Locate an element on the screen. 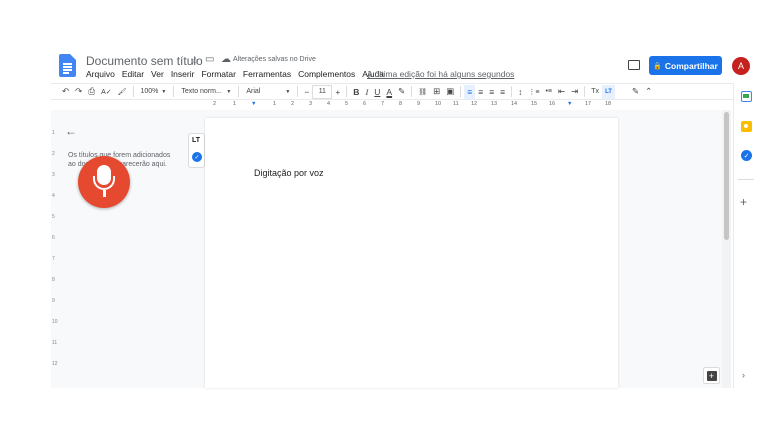 Image resolution: width=782 pixels, height=440 pixels. numbered-list-icon: ⋮≡ is located at coordinates (533, 92).